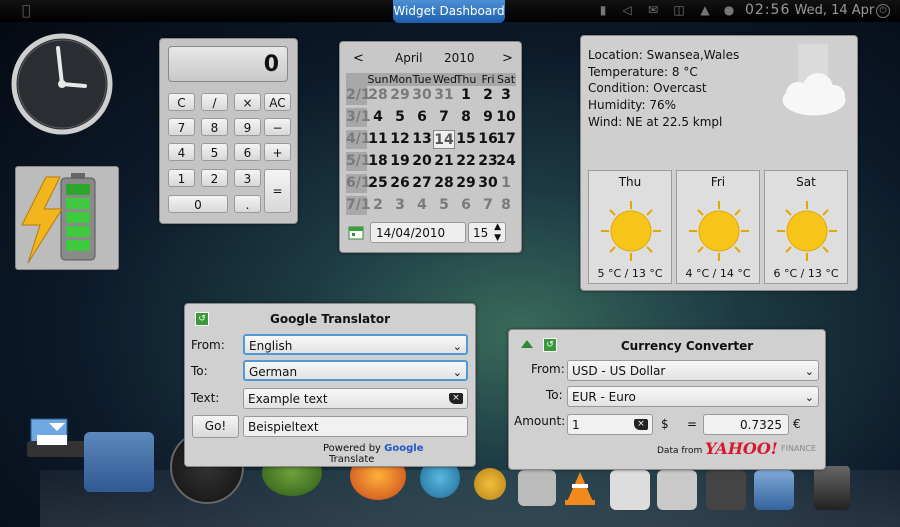 This screenshot has width=900, height=527. Describe the element at coordinates (449, 11) in the screenshot. I see `widget-dashboard-tab: Widget Dashboard` at that location.